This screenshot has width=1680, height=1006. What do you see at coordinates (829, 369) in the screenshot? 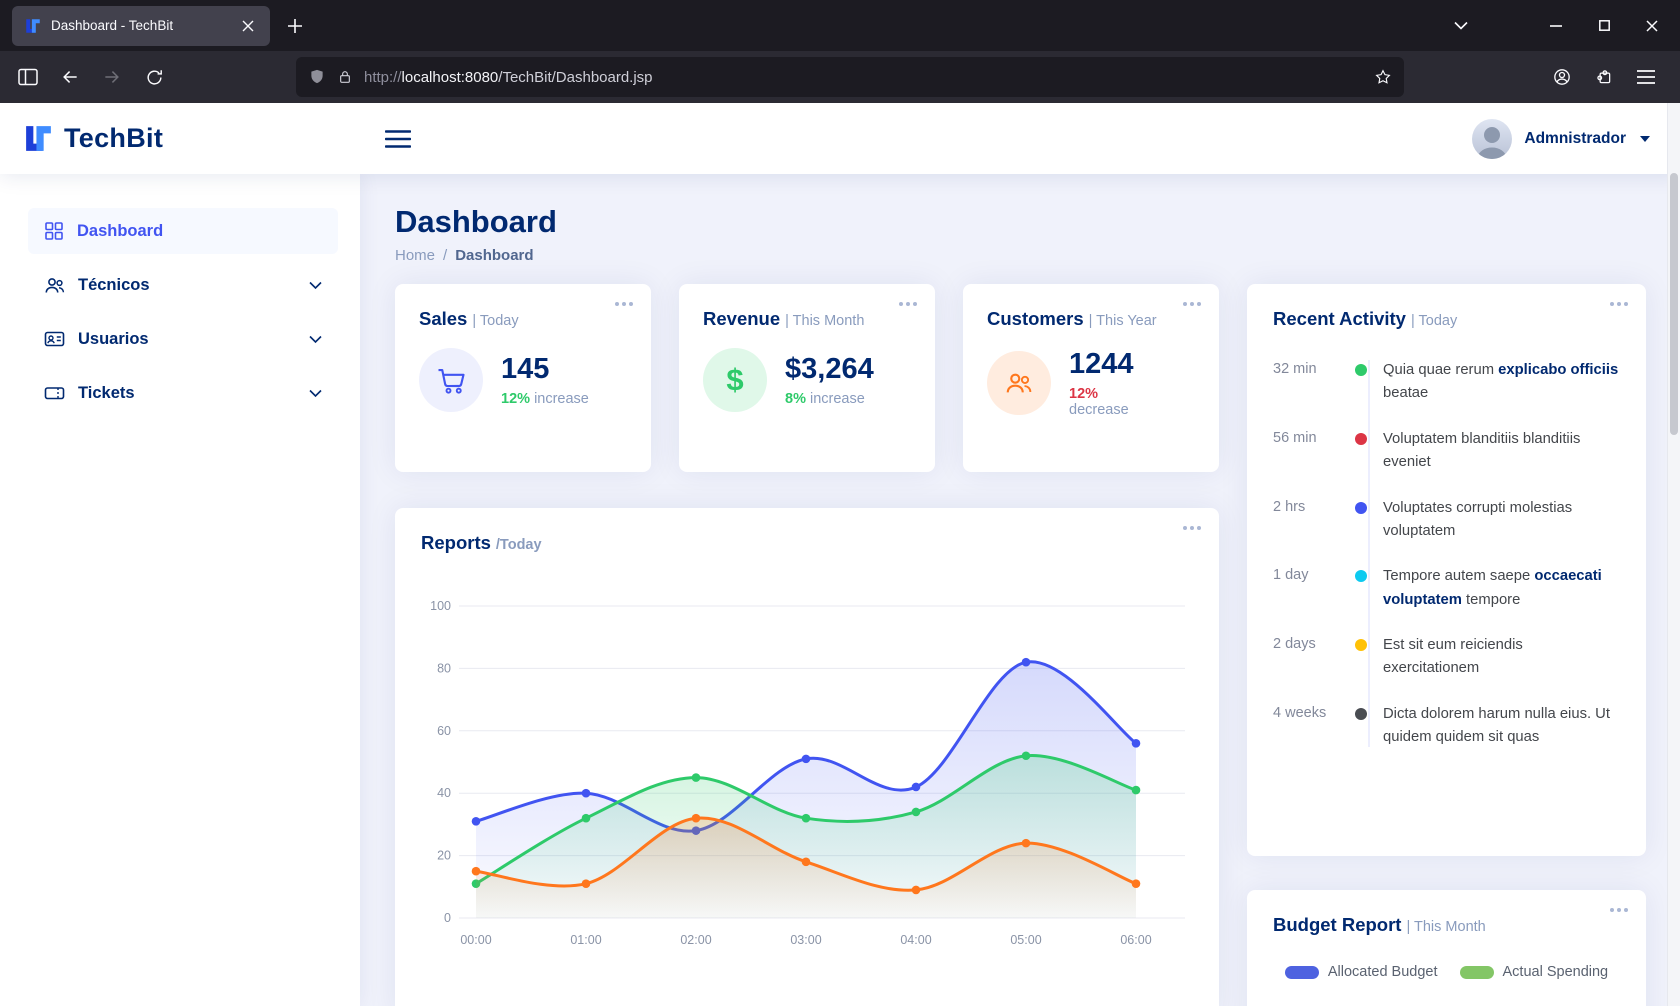
I see `revenue-value: $3,264` at bounding box center [829, 369].